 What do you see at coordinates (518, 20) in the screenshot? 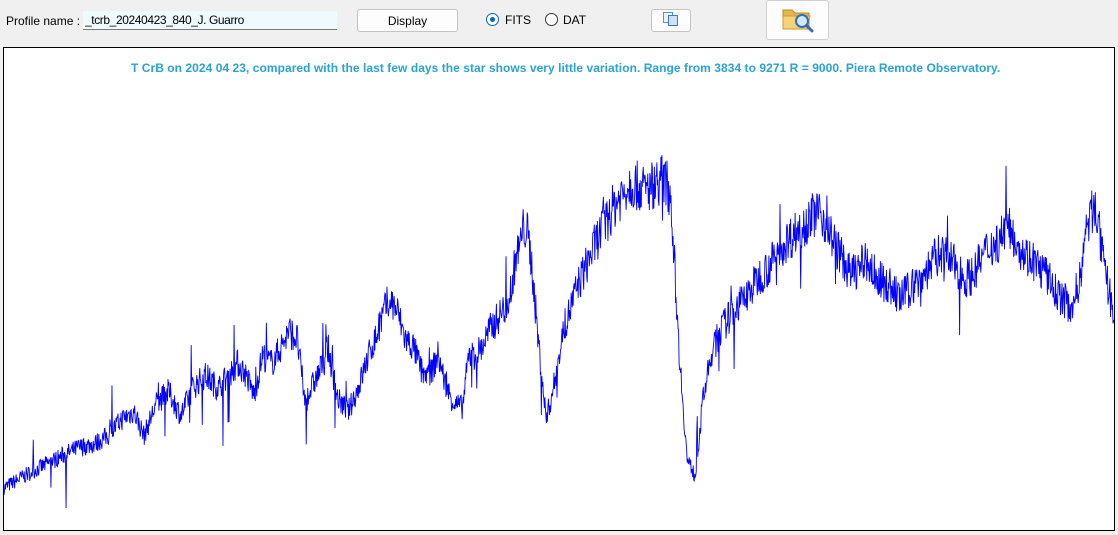
I see `fits-radio-label: FITS` at bounding box center [518, 20].